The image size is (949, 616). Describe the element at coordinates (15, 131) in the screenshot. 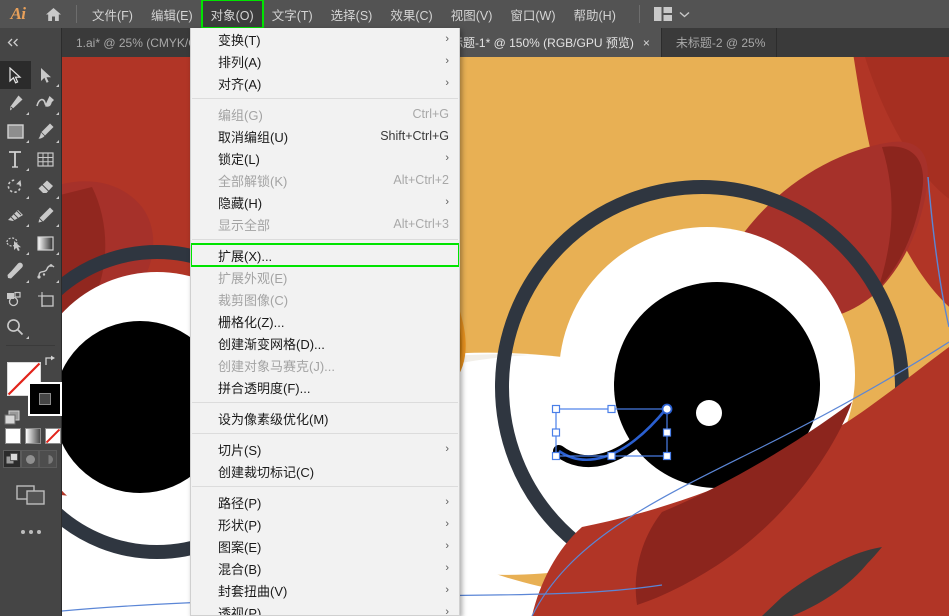

I see `rectangle-tool` at that location.